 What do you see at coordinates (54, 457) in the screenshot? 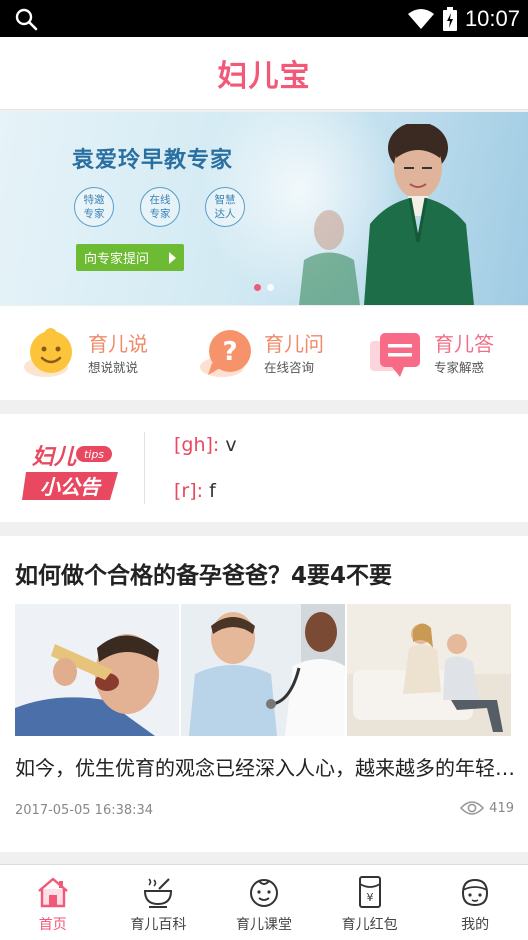
I see `notice-logo-line1: 妇儿` at bounding box center [54, 457].